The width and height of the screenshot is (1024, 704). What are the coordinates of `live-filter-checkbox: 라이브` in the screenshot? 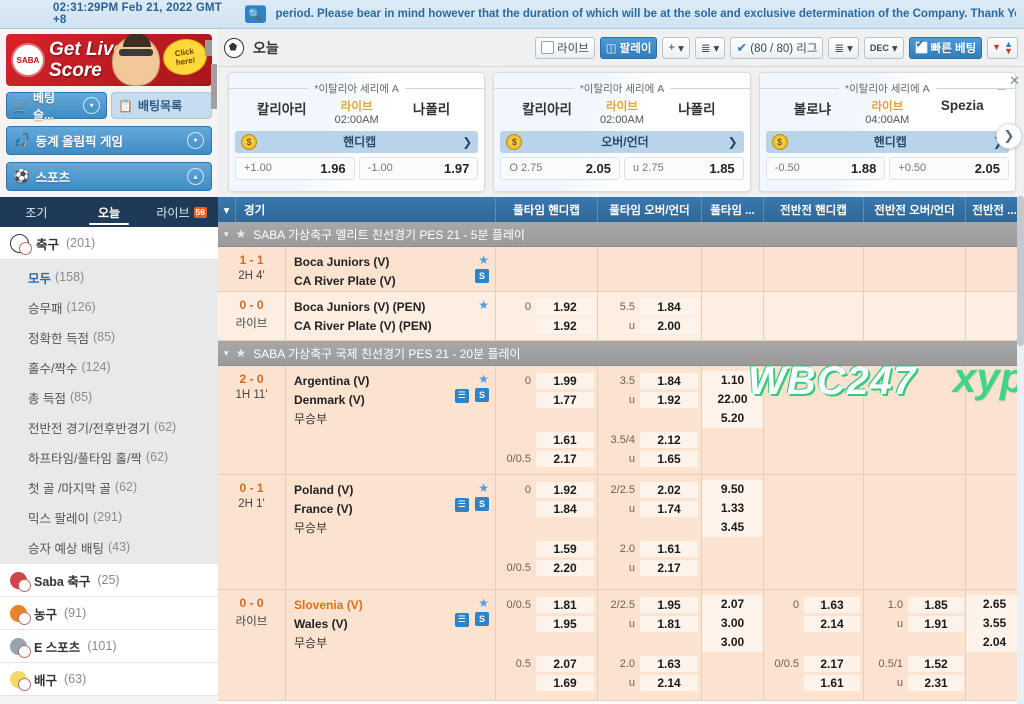 It's located at (565, 47).